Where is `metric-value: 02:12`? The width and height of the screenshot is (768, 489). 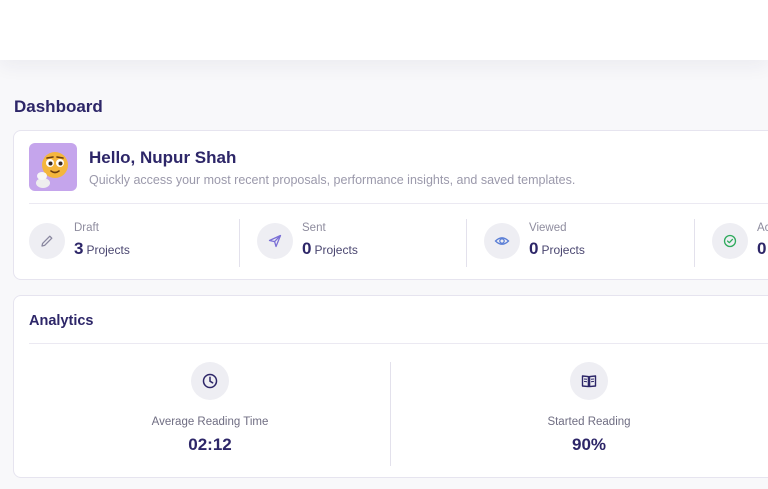 metric-value: 02:12 is located at coordinates (210, 444).